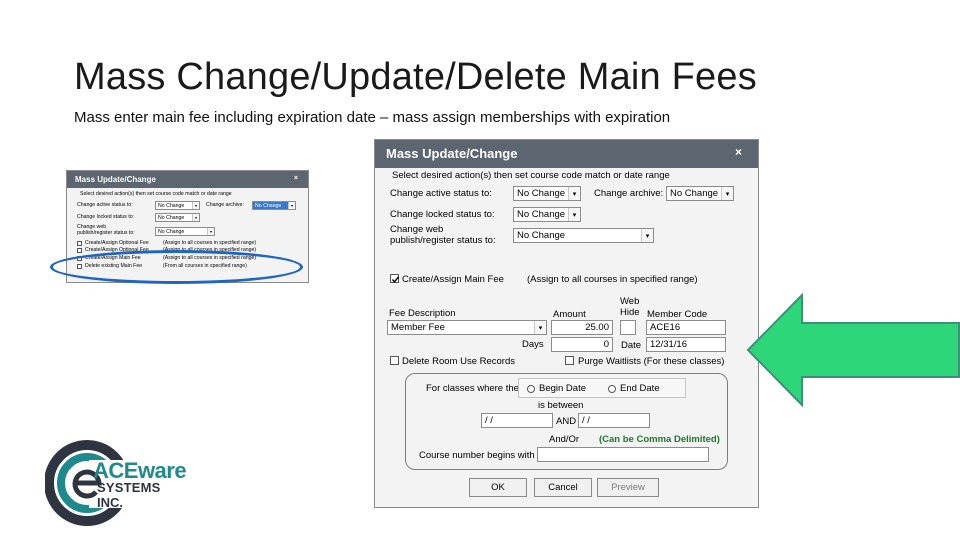 Image resolution: width=960 pixels, height=540 pixels. I want to click on small-locked-select: No Change ▾, so click(177, 217).